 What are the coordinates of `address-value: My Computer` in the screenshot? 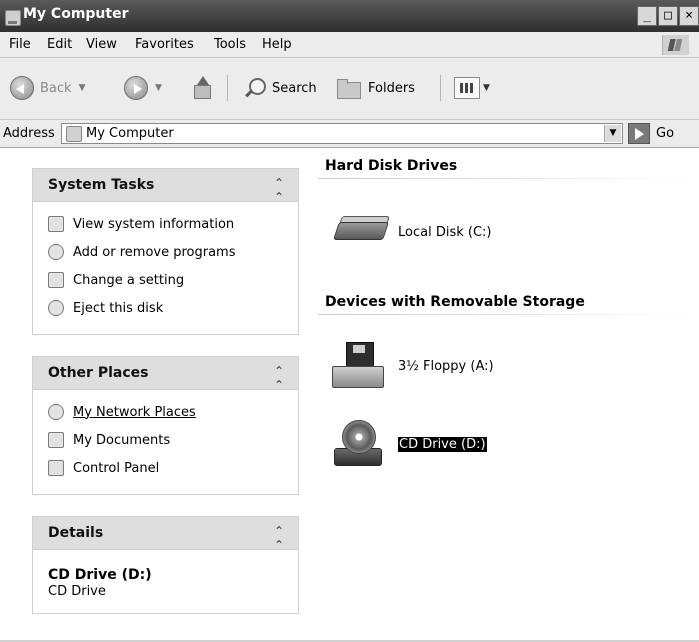 It's located at (130, 133).